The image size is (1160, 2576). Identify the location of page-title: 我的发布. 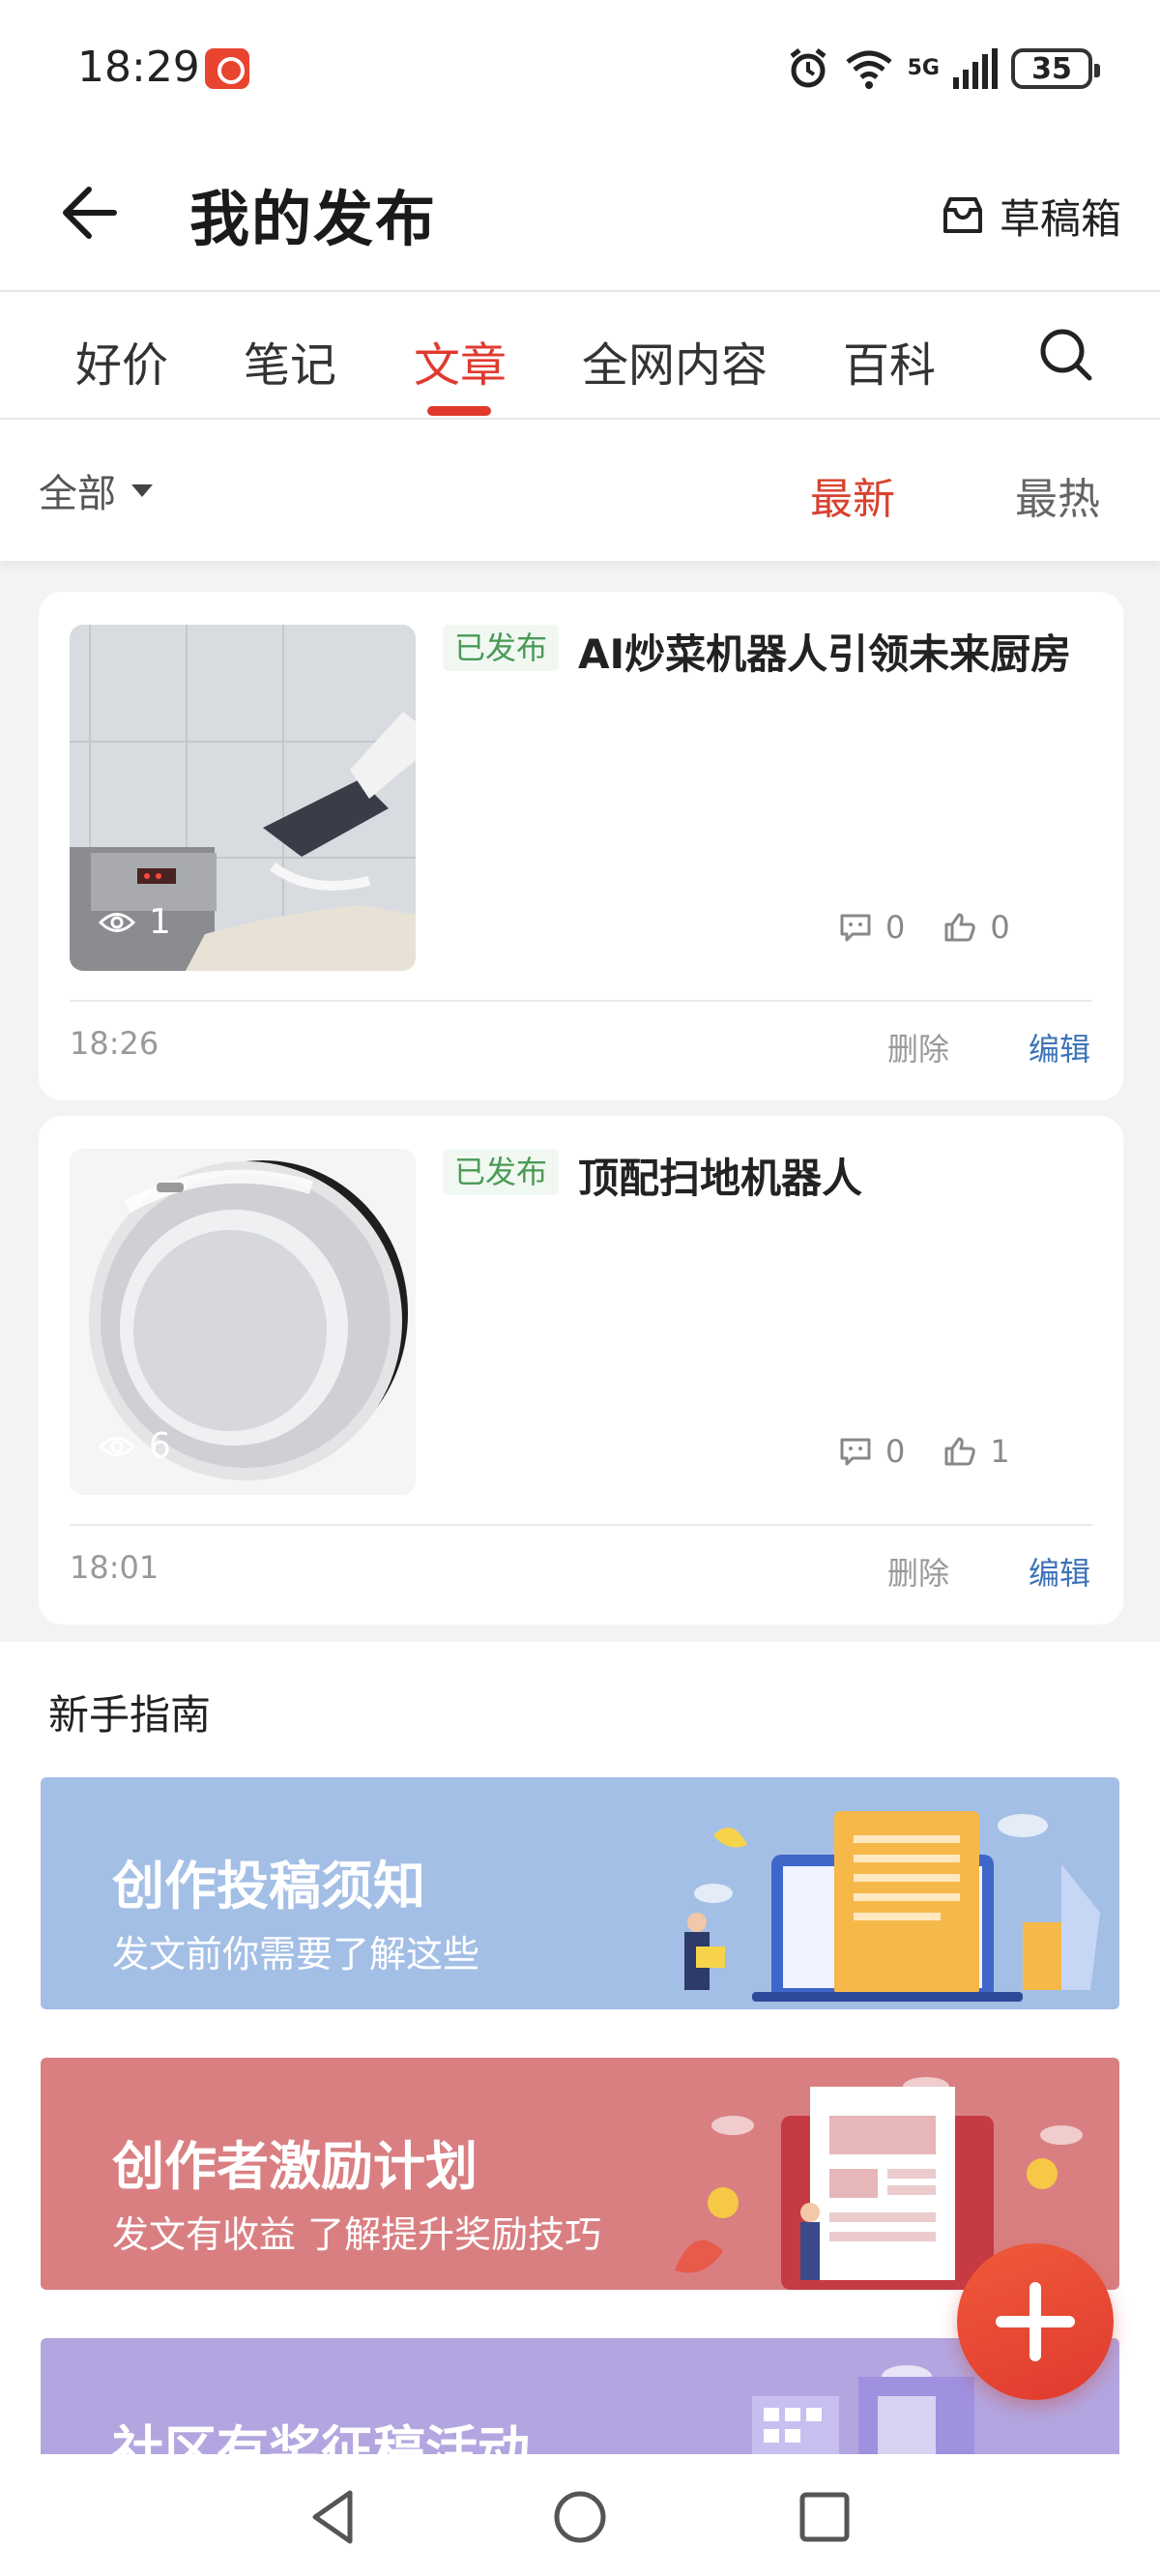
(313, 219).